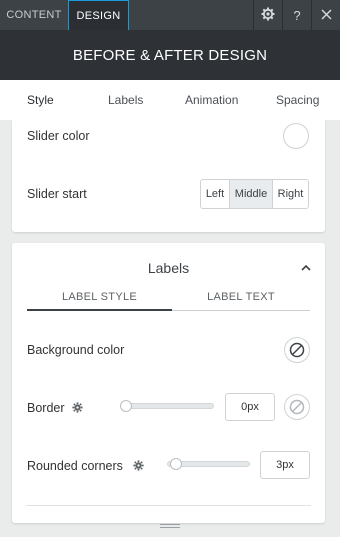 This screenshot has width=340, height=537. I want to click on border-color-none-button, so click(297, 407).